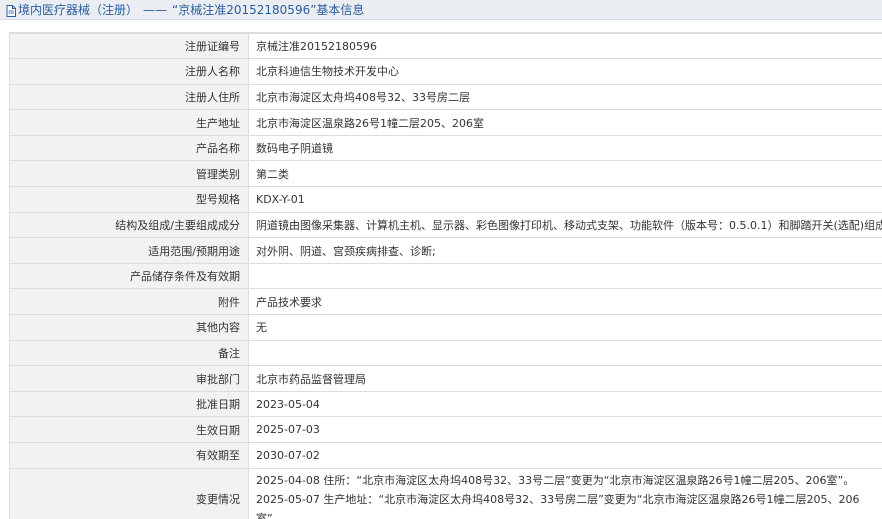  What do you see at coordinates (565, 276) in the screenshot?
I see `value-storage-validity` at bounding box center [565, 276].